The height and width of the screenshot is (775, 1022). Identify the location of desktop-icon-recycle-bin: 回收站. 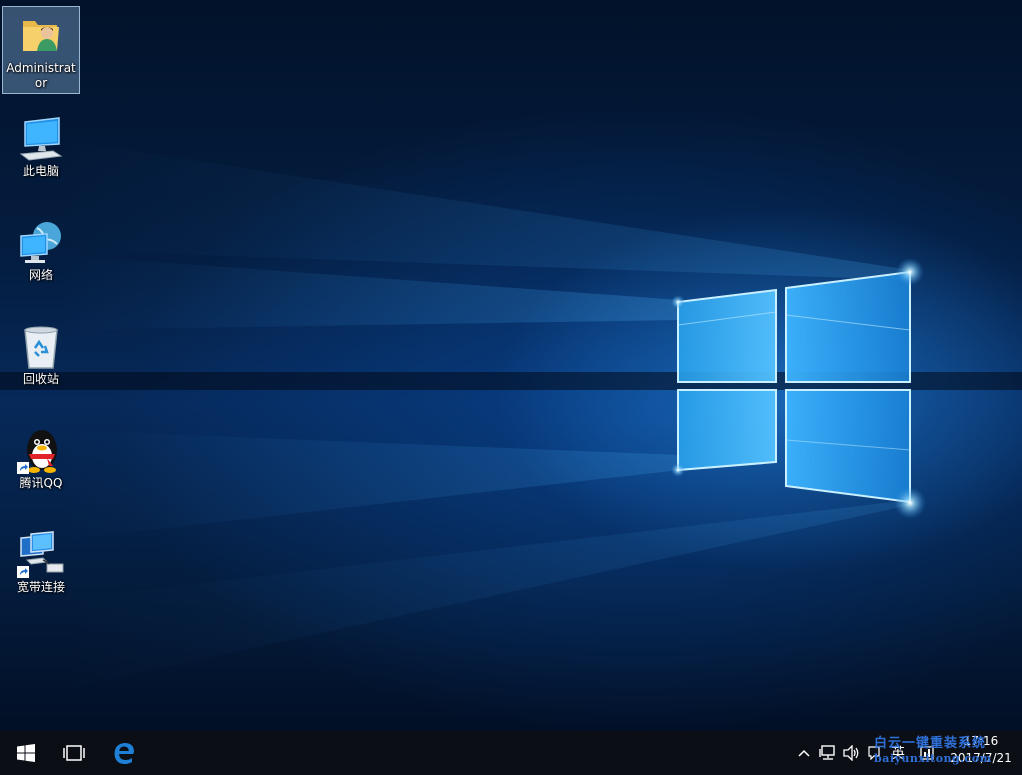
(41, 354).